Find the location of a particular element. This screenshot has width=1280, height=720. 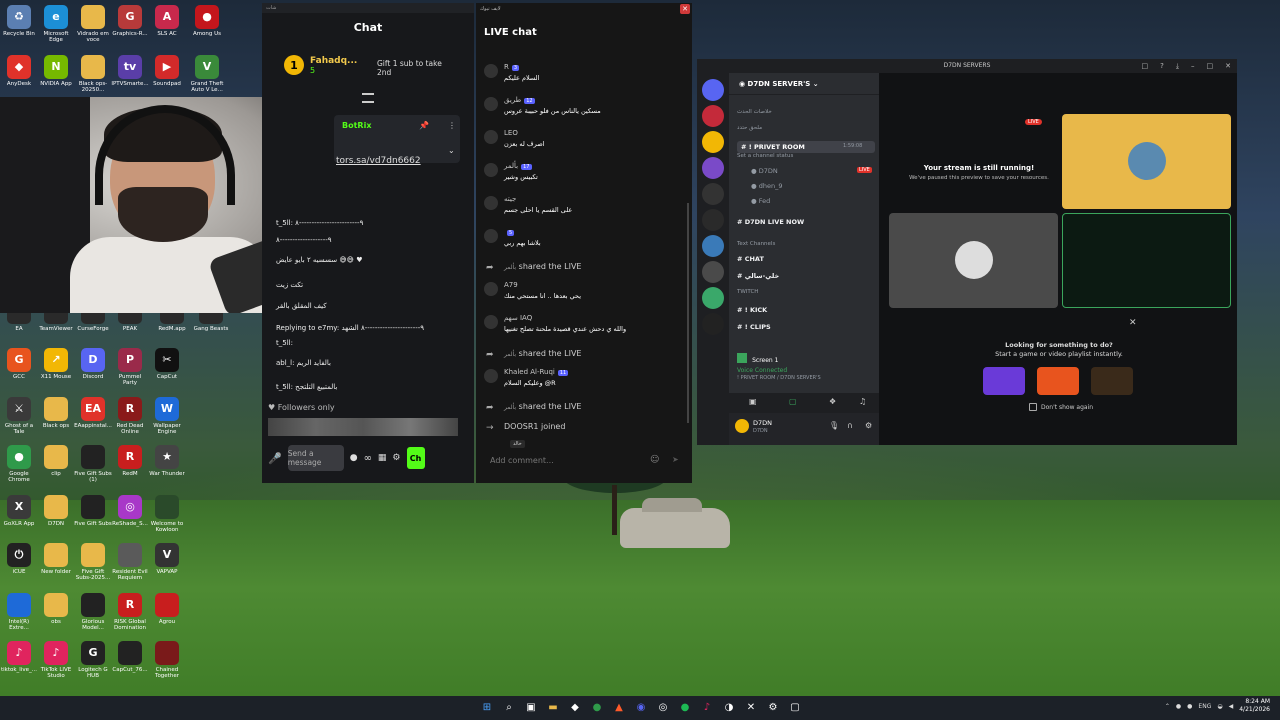

gift-leaderboard: 1 Fahadq... 5 is located at coordinates (320, 65).